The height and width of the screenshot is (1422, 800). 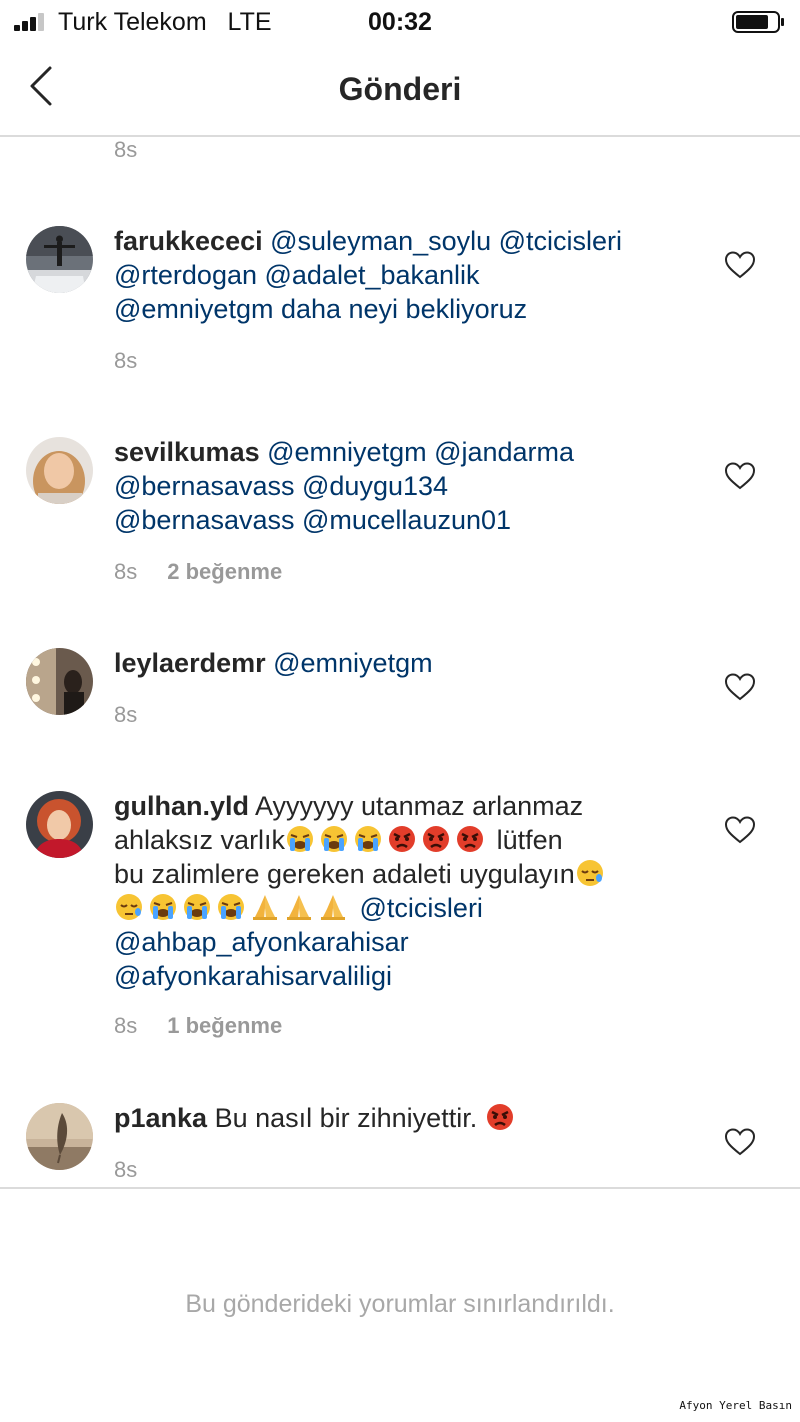 I want to click on watermark: Afyon Yerel Basın, so click(x=735, y=1405).